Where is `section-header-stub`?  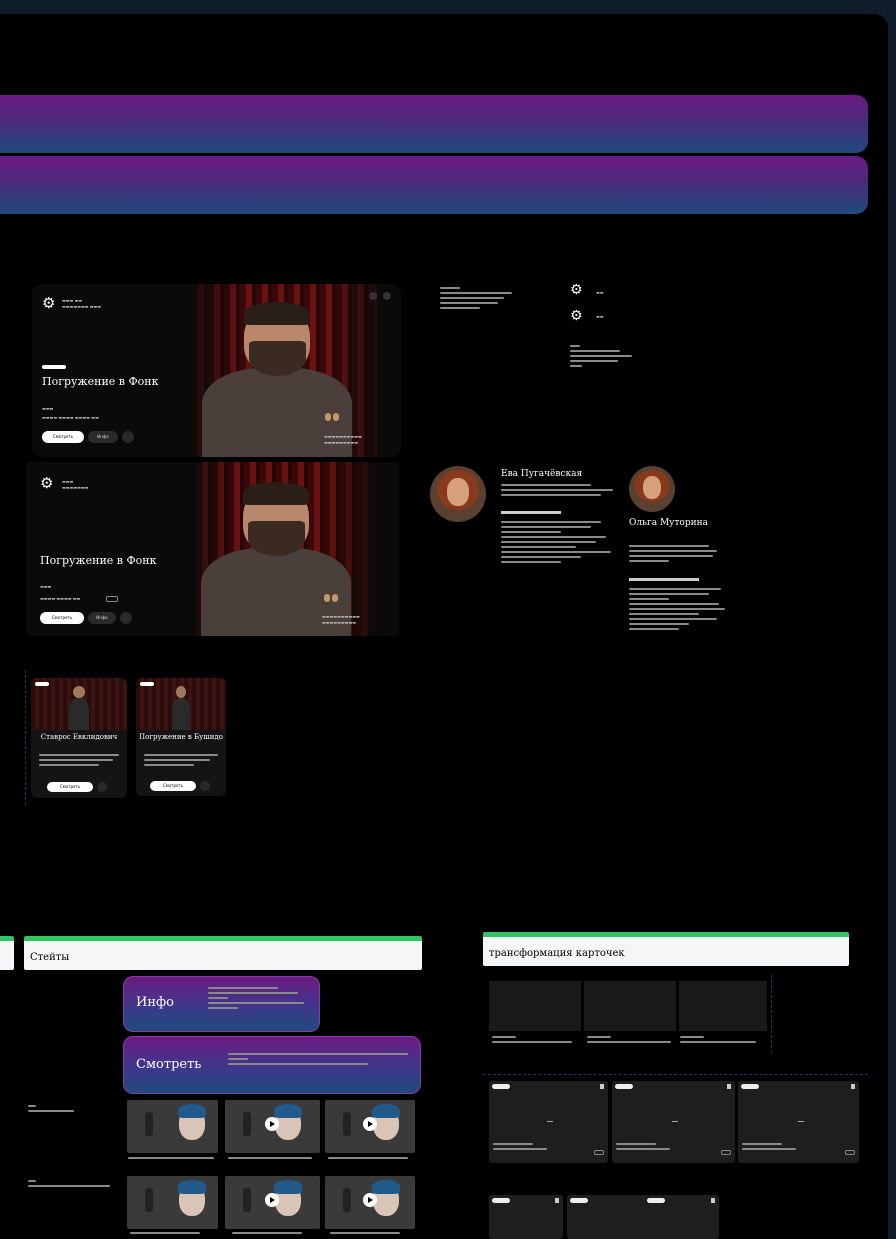
section-header-stub is located at coordinates (7, 953).